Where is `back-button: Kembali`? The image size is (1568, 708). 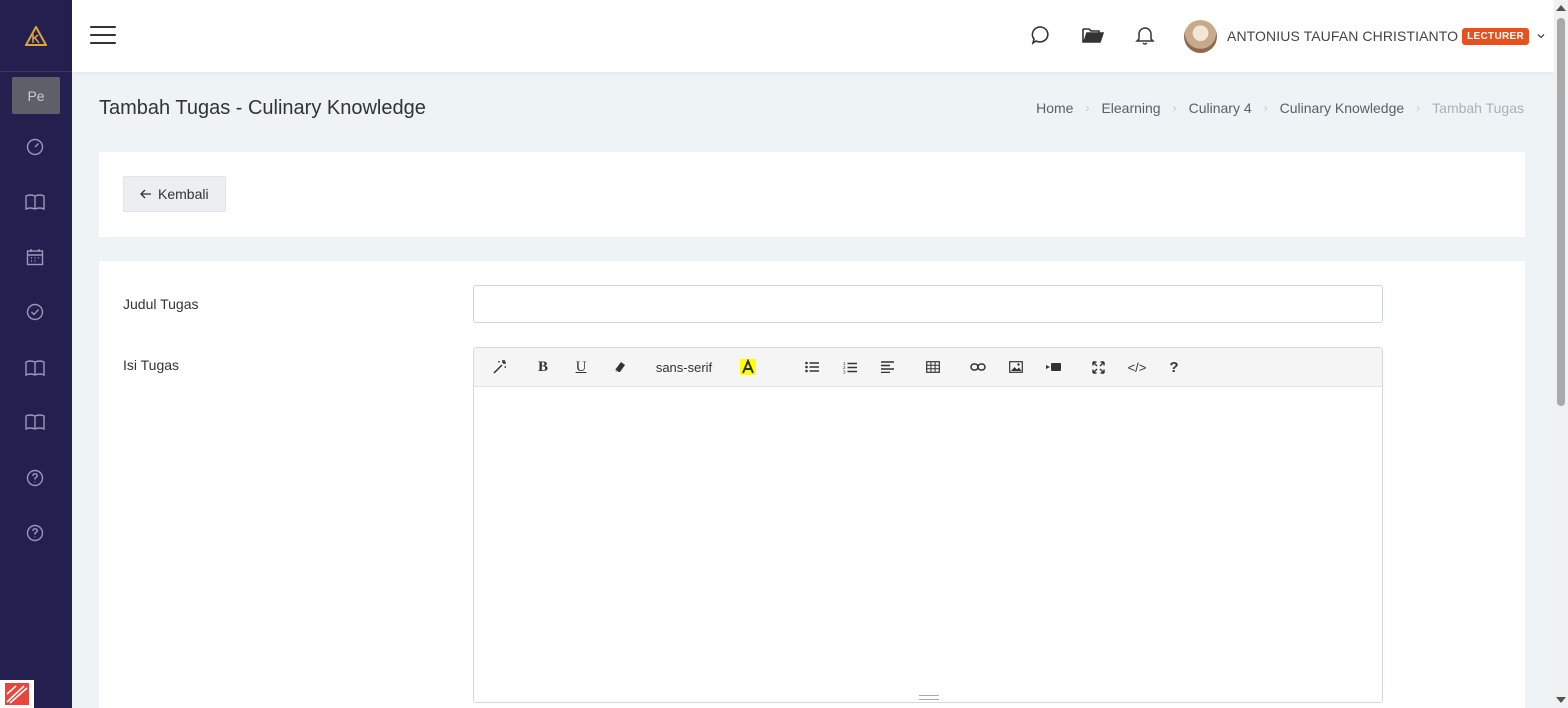 back-button: Kembali is located at coordinates (174, 194).